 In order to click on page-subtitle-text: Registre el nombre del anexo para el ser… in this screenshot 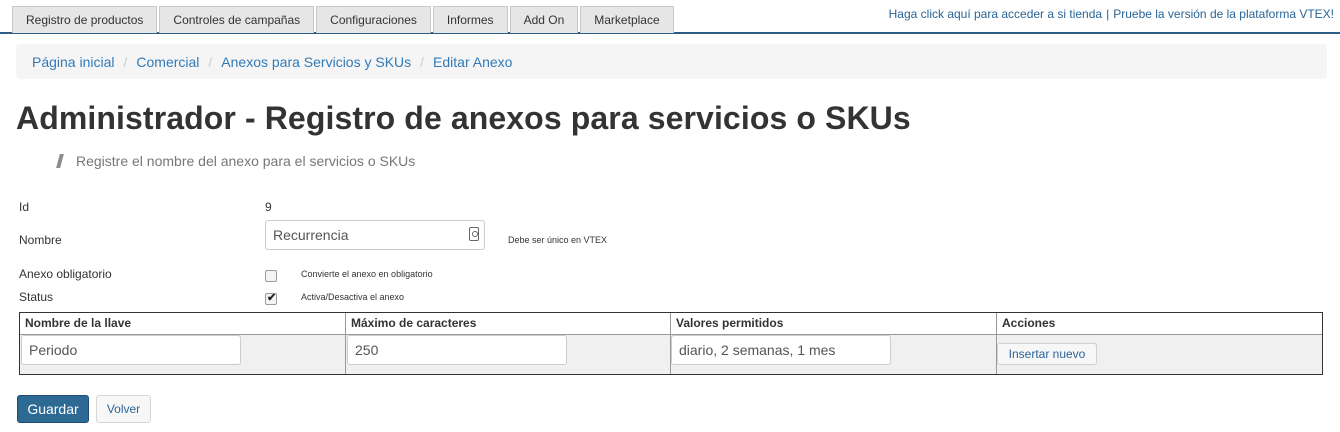, I will do `click(246, 161)`.